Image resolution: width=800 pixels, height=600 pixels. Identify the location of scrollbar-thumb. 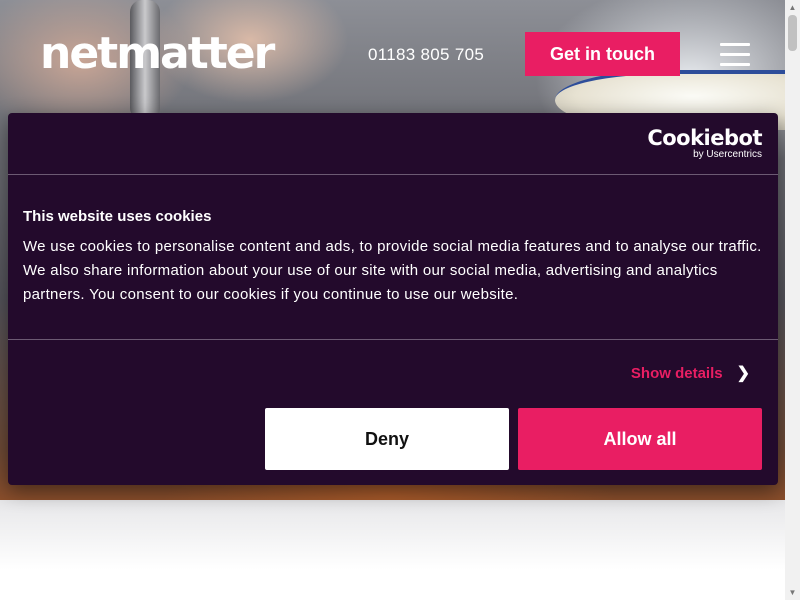
(792, 33).